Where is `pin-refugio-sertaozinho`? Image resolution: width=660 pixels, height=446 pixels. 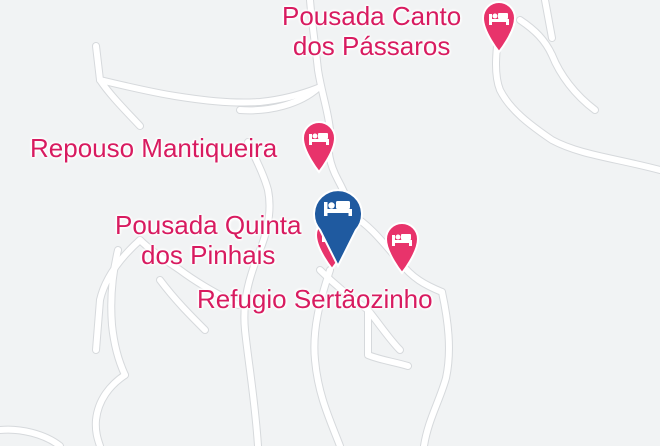
pin-refugio-sertaozinho is located at coordinates (402, 248).